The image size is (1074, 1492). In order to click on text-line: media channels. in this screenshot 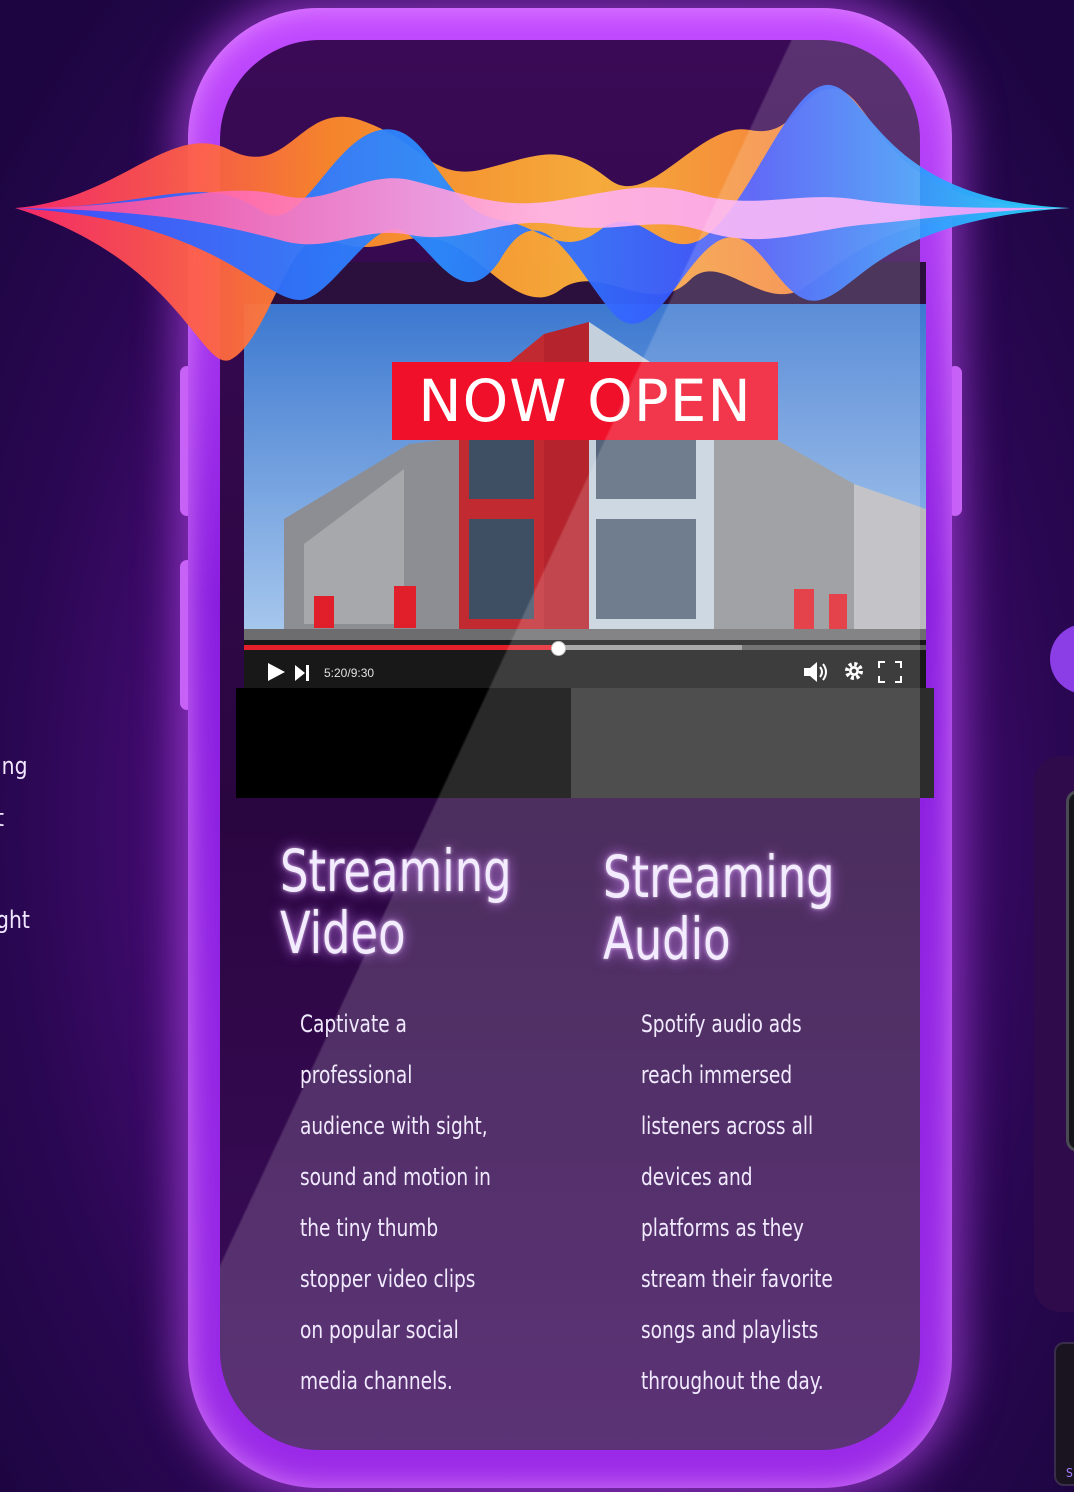, I will do `click(376, 1381)`.